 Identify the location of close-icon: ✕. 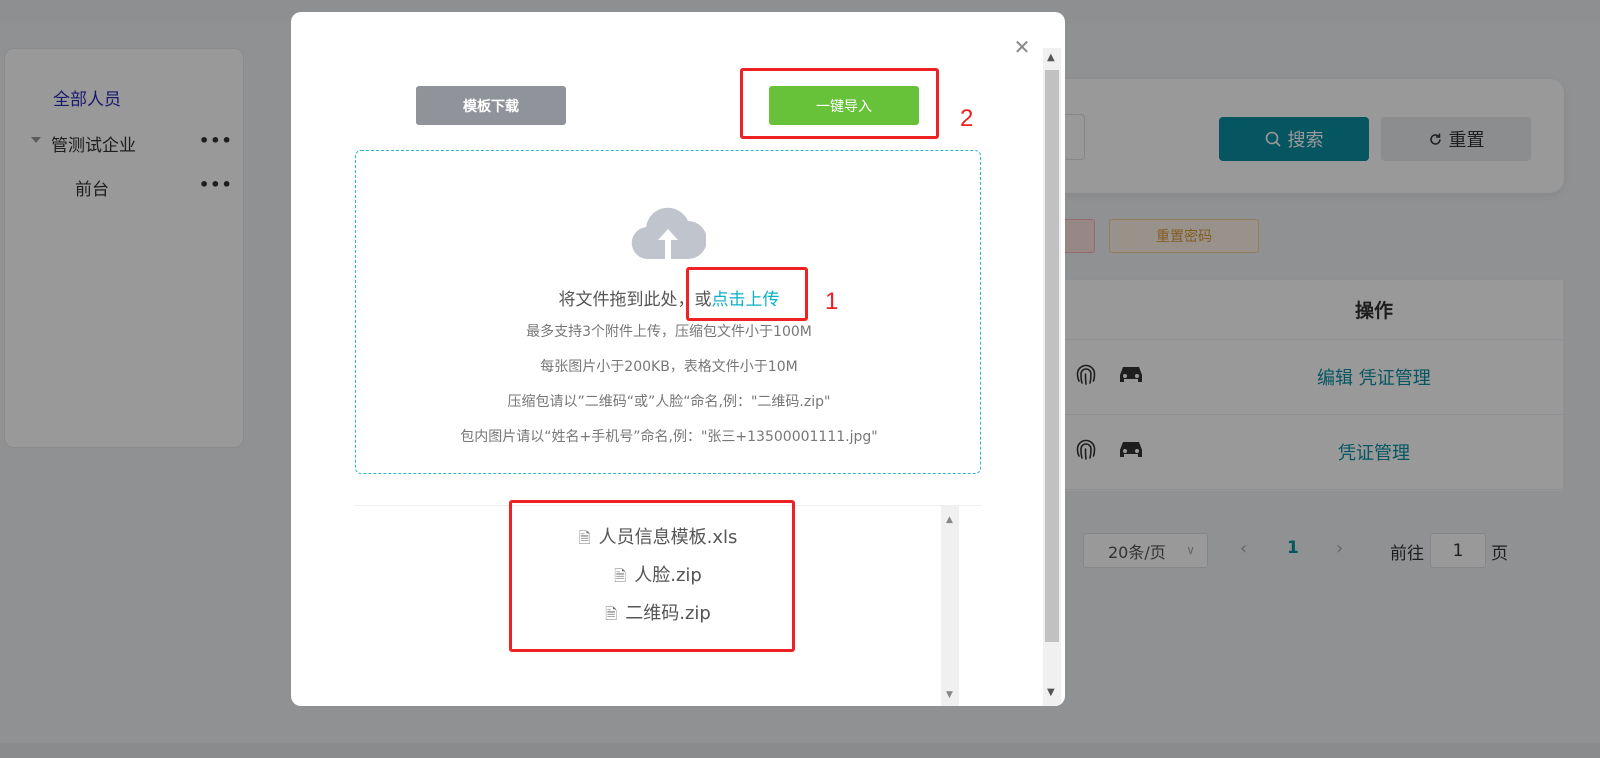
(1022, 47).